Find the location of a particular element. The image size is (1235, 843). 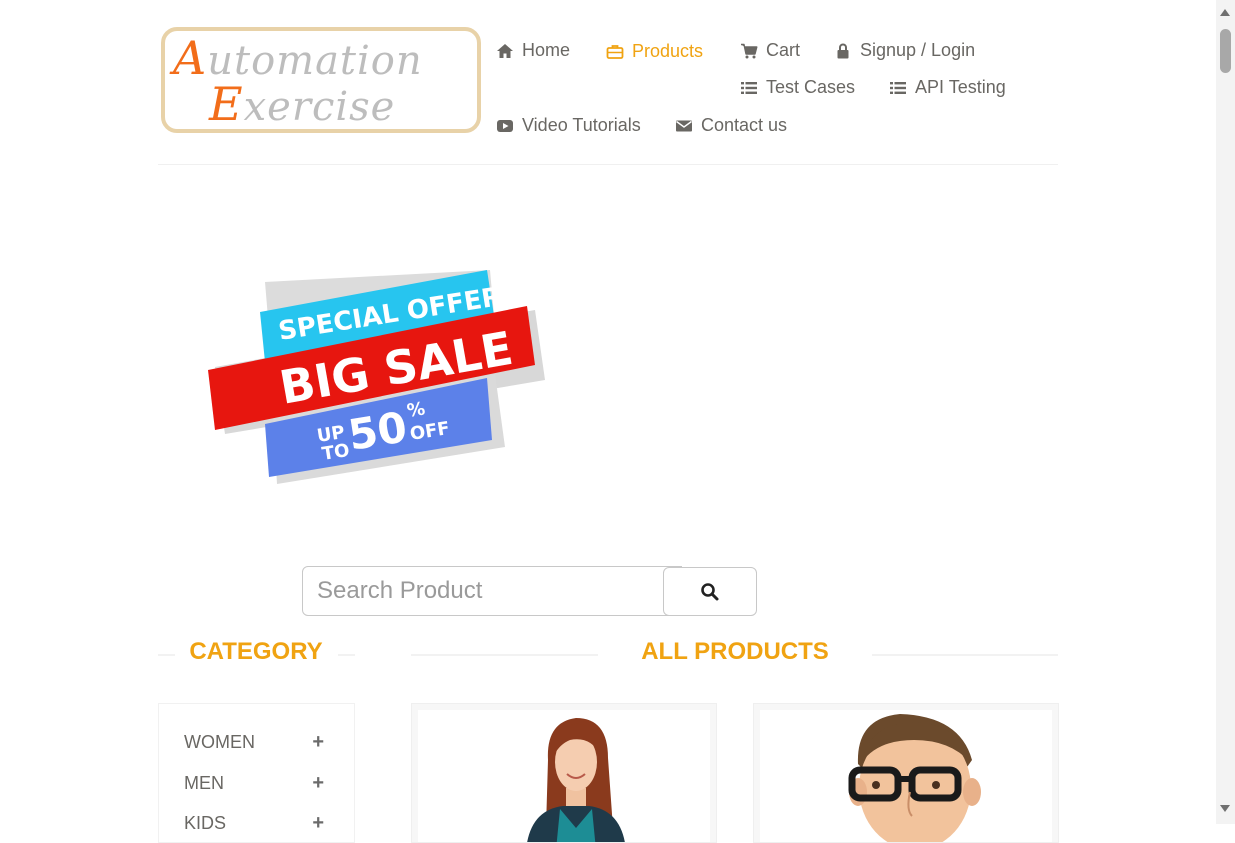

envelope-icon is located at coordinates (684, 125).